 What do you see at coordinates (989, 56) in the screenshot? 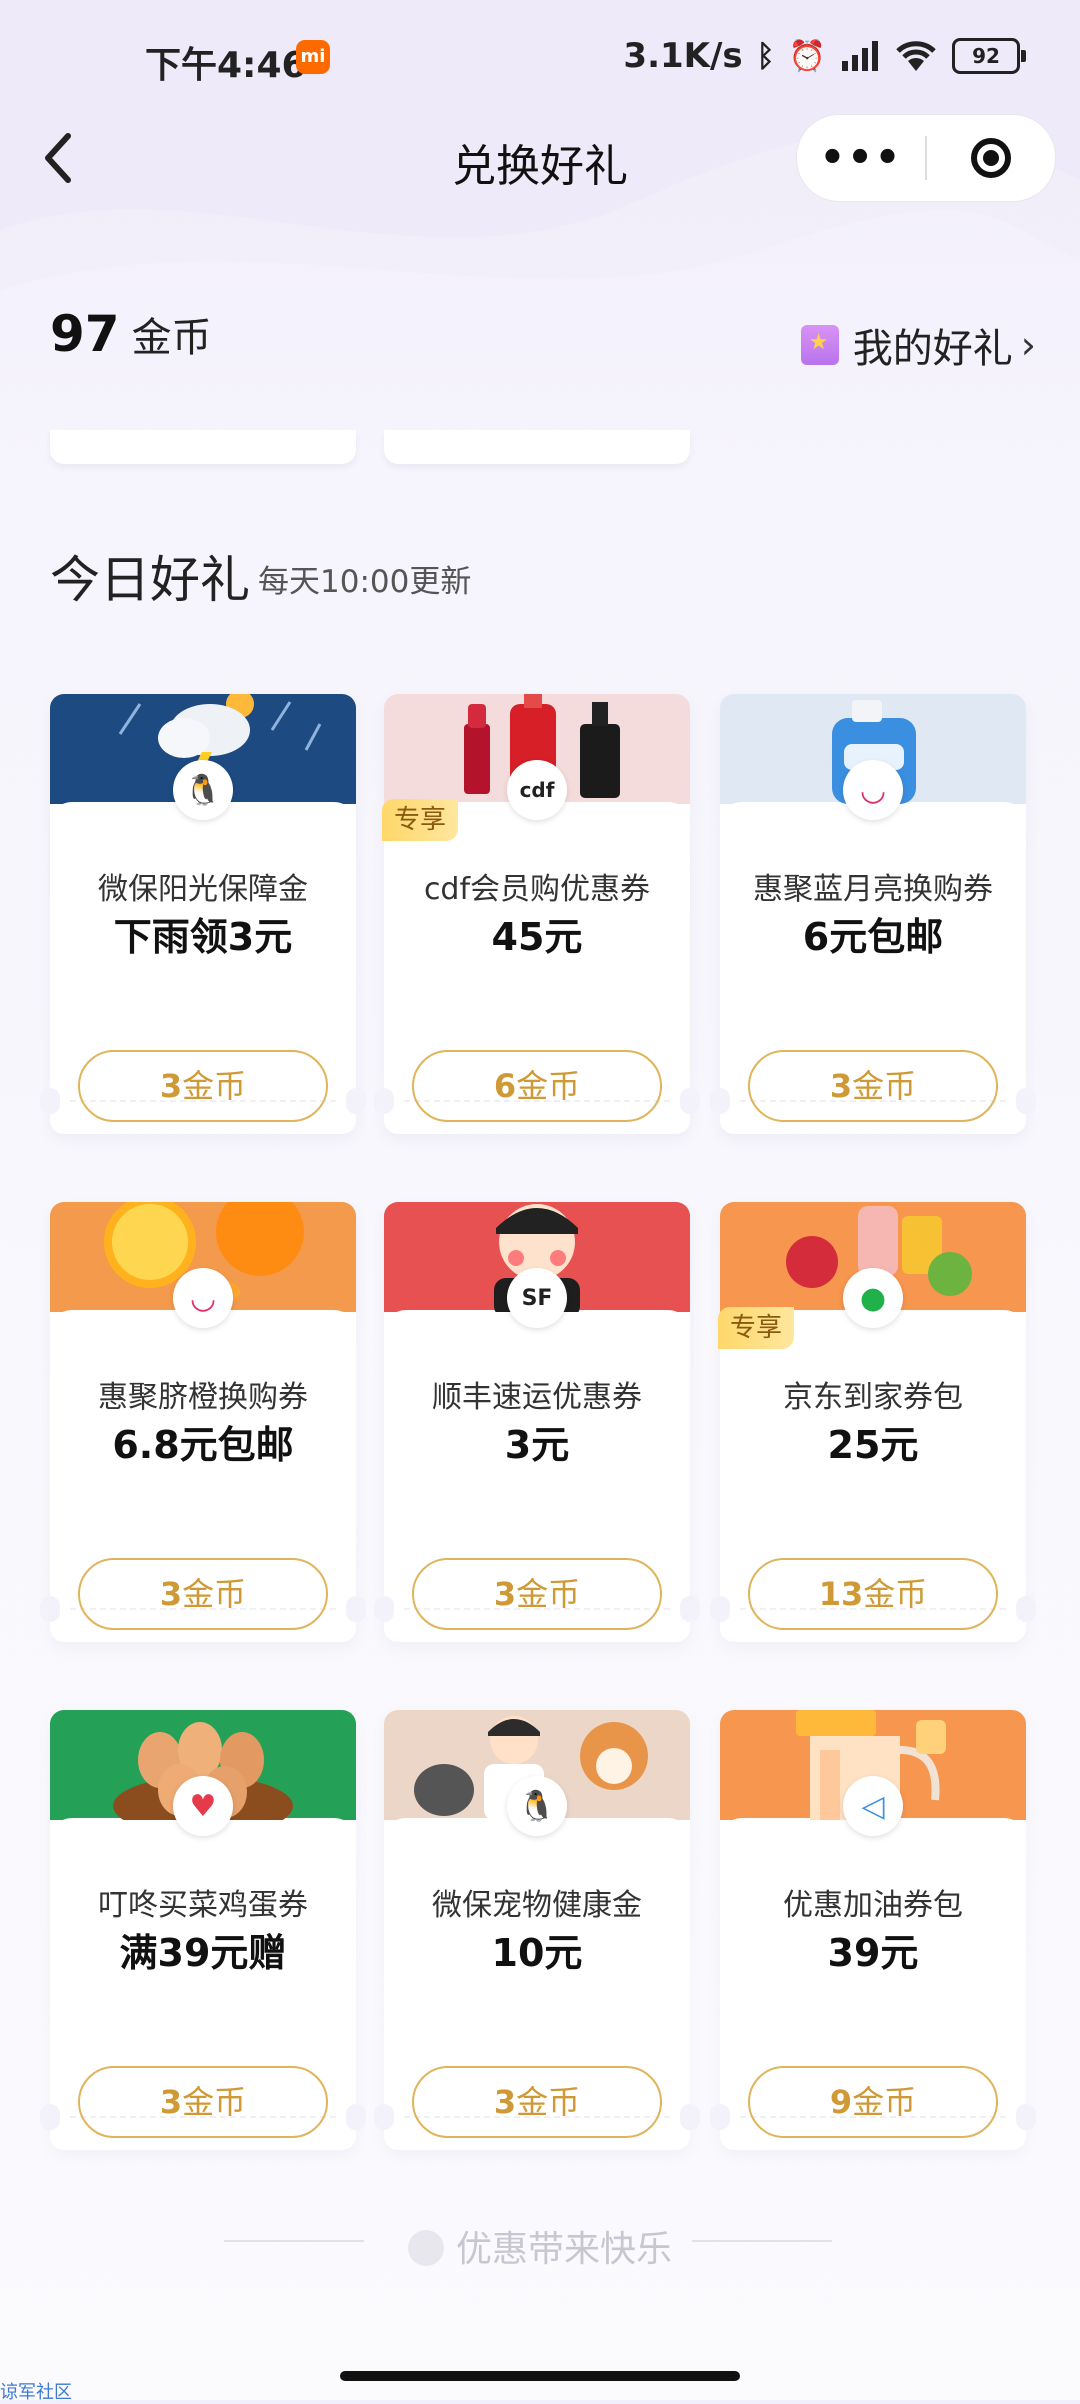
I see `battery-icon: 92` at bounding box center [989, 56].